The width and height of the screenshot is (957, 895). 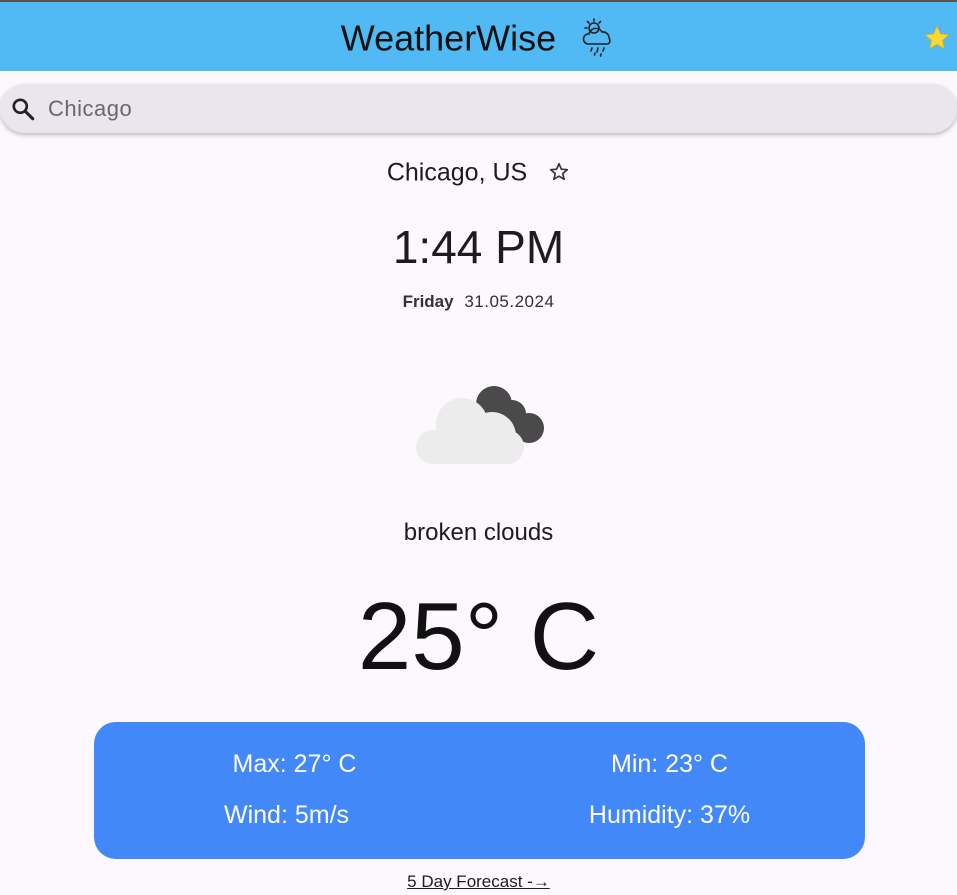 What do you see at coordinates (428, 301) in the screenshot?
I see `day-of-week: Friday` at bounding box center [428, 301].